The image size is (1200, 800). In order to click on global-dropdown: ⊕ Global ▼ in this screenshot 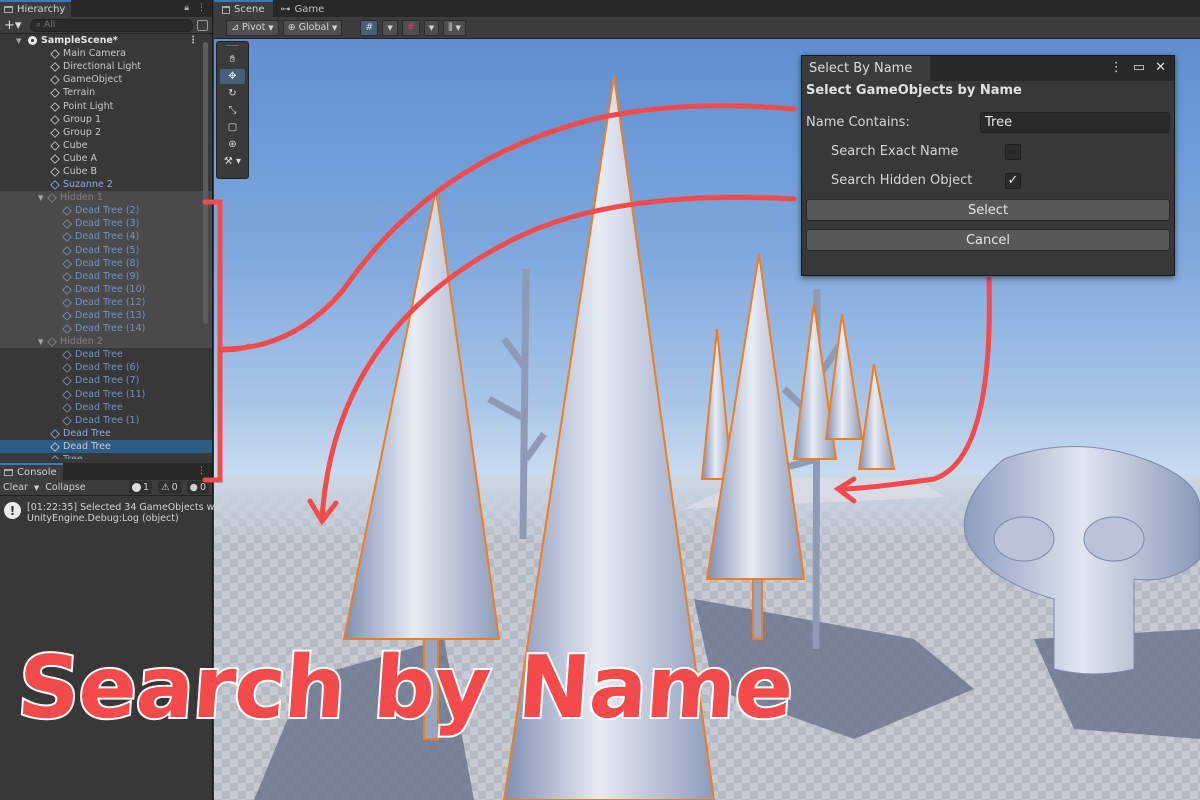, I will do `click(312, 27)`.